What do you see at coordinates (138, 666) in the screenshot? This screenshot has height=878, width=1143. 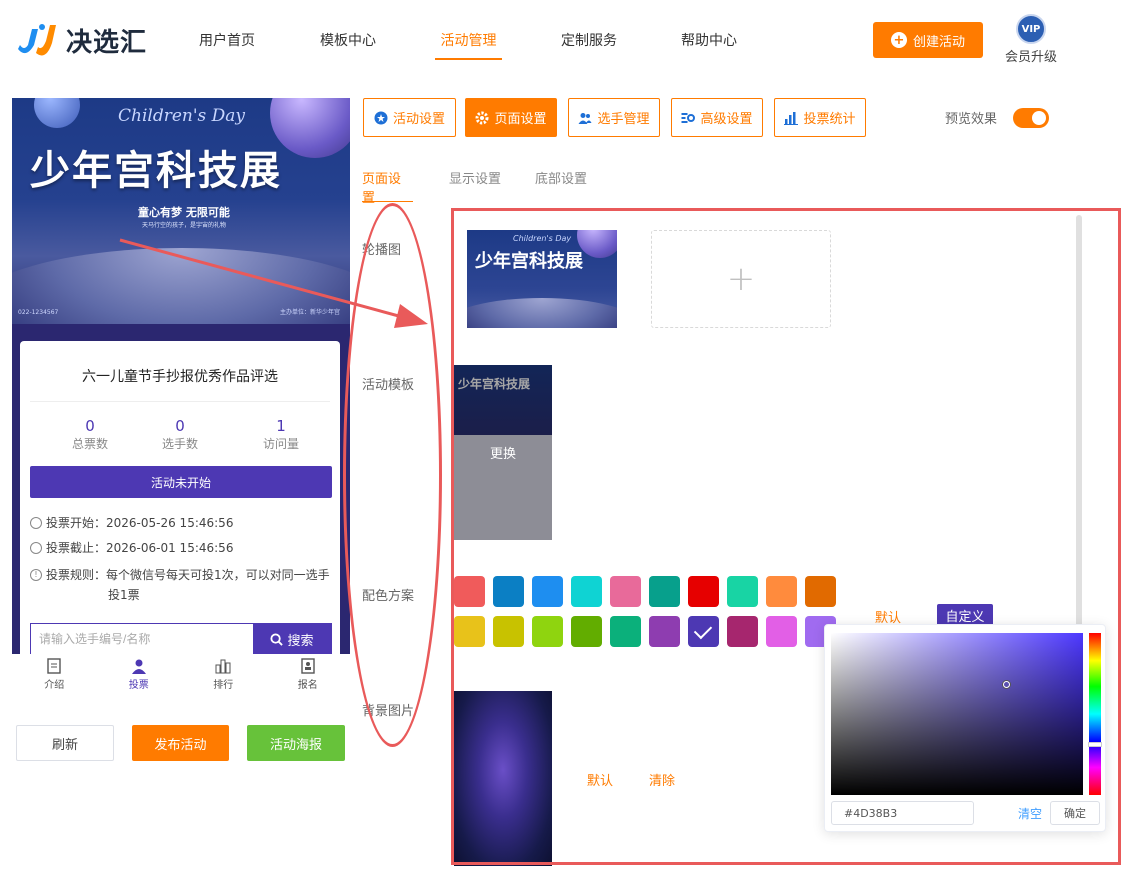 I see `user-icon` at bounding box center [138, 666].